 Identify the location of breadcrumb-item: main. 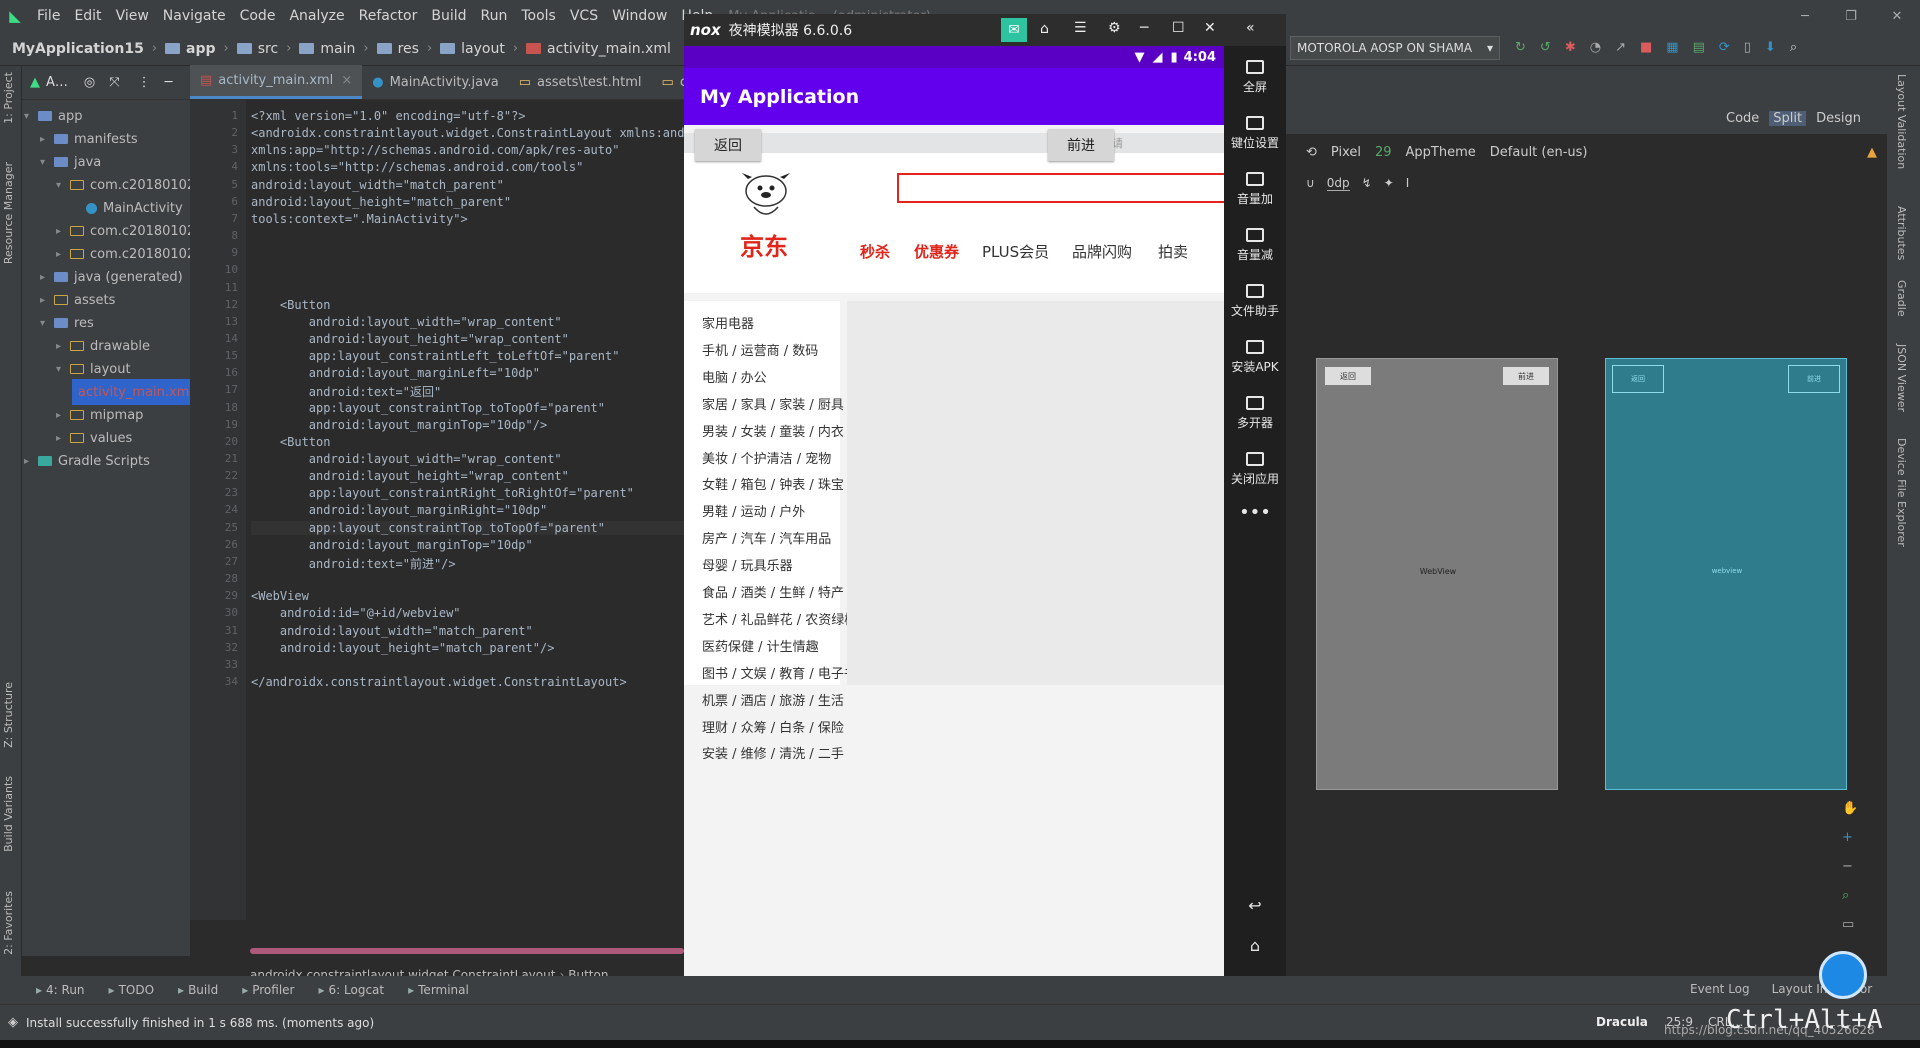
(327, 49).